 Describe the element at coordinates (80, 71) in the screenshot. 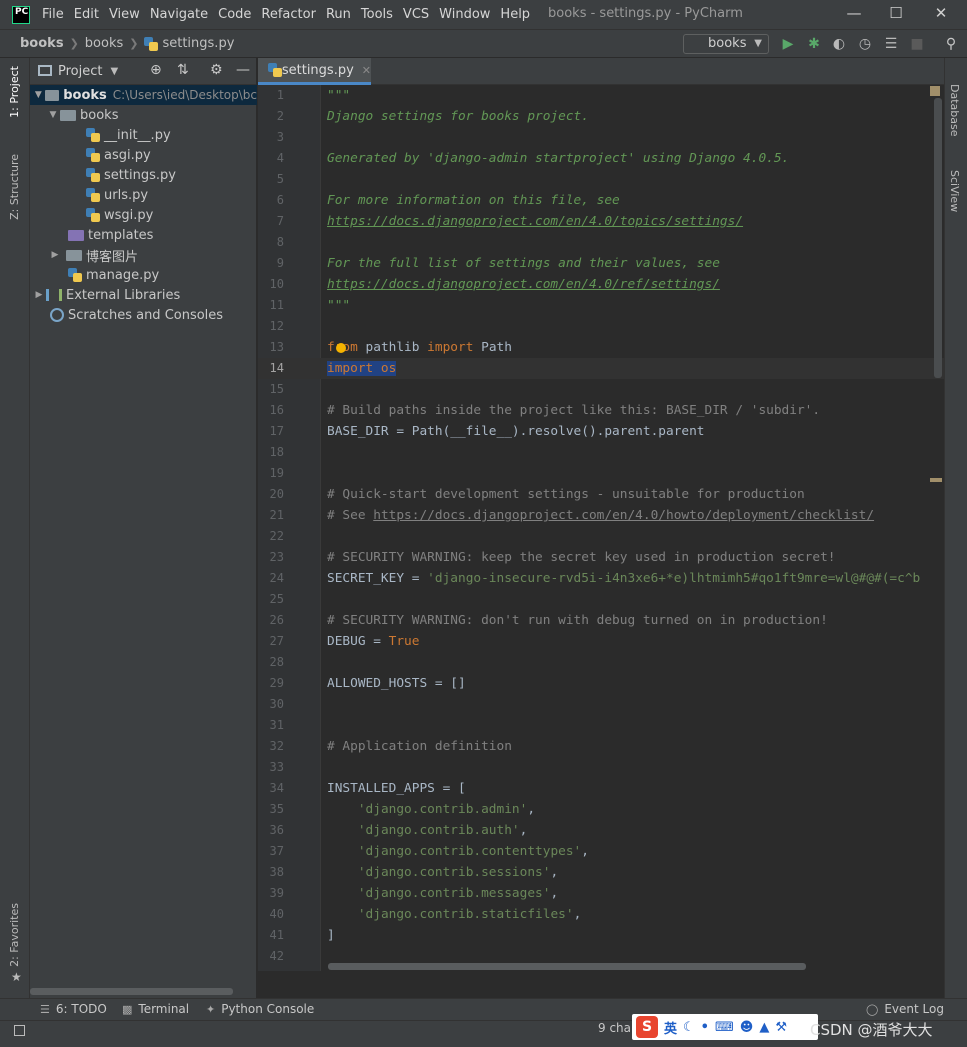

I see `project-panel-title: Project` at that location.